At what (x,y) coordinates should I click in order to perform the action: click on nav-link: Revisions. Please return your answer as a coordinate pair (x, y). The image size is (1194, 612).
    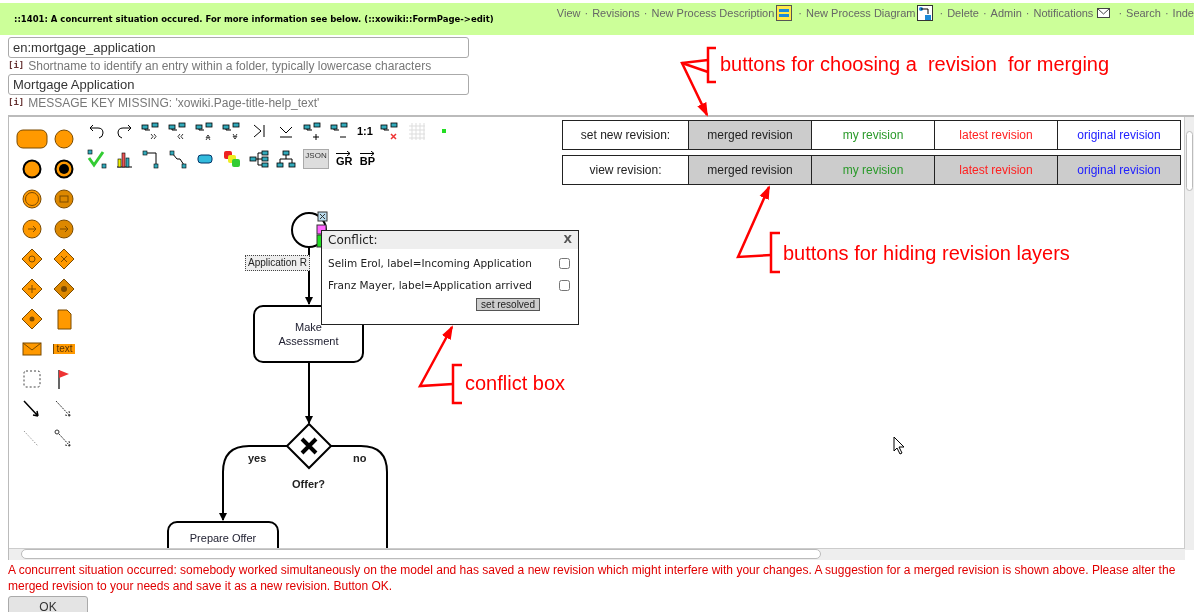
    Looking at the image, I should click on (616, 13).